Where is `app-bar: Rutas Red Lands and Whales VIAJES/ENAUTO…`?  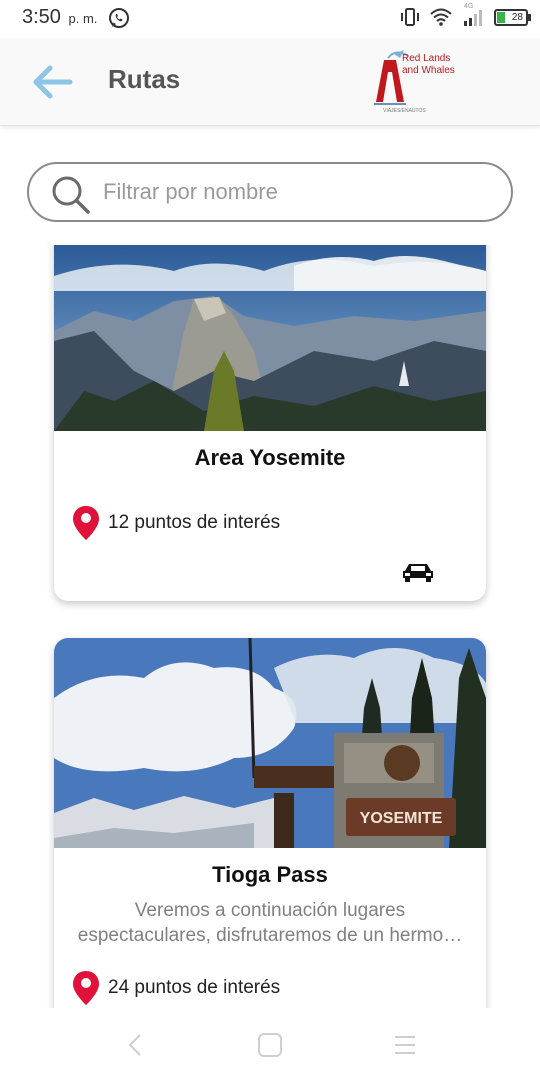 app-bar: Rutas Red Lands and Whales VIAJES/ENAUTO… is located at coordinates (270, 82).